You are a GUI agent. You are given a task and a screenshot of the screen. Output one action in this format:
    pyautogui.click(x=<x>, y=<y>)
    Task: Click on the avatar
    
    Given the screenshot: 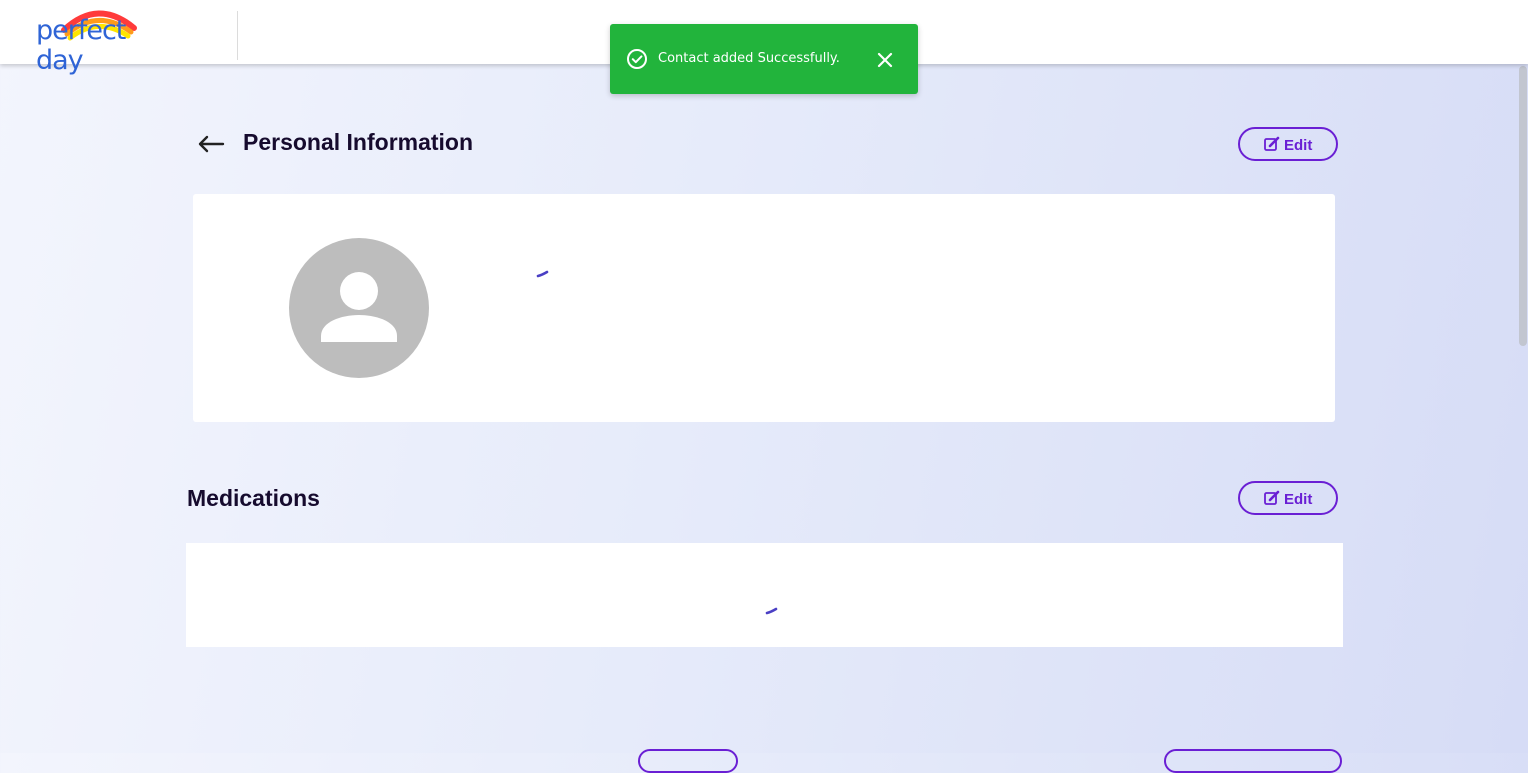 What is the action you would take?
    pyautogui.click(x=359, y=308)
    